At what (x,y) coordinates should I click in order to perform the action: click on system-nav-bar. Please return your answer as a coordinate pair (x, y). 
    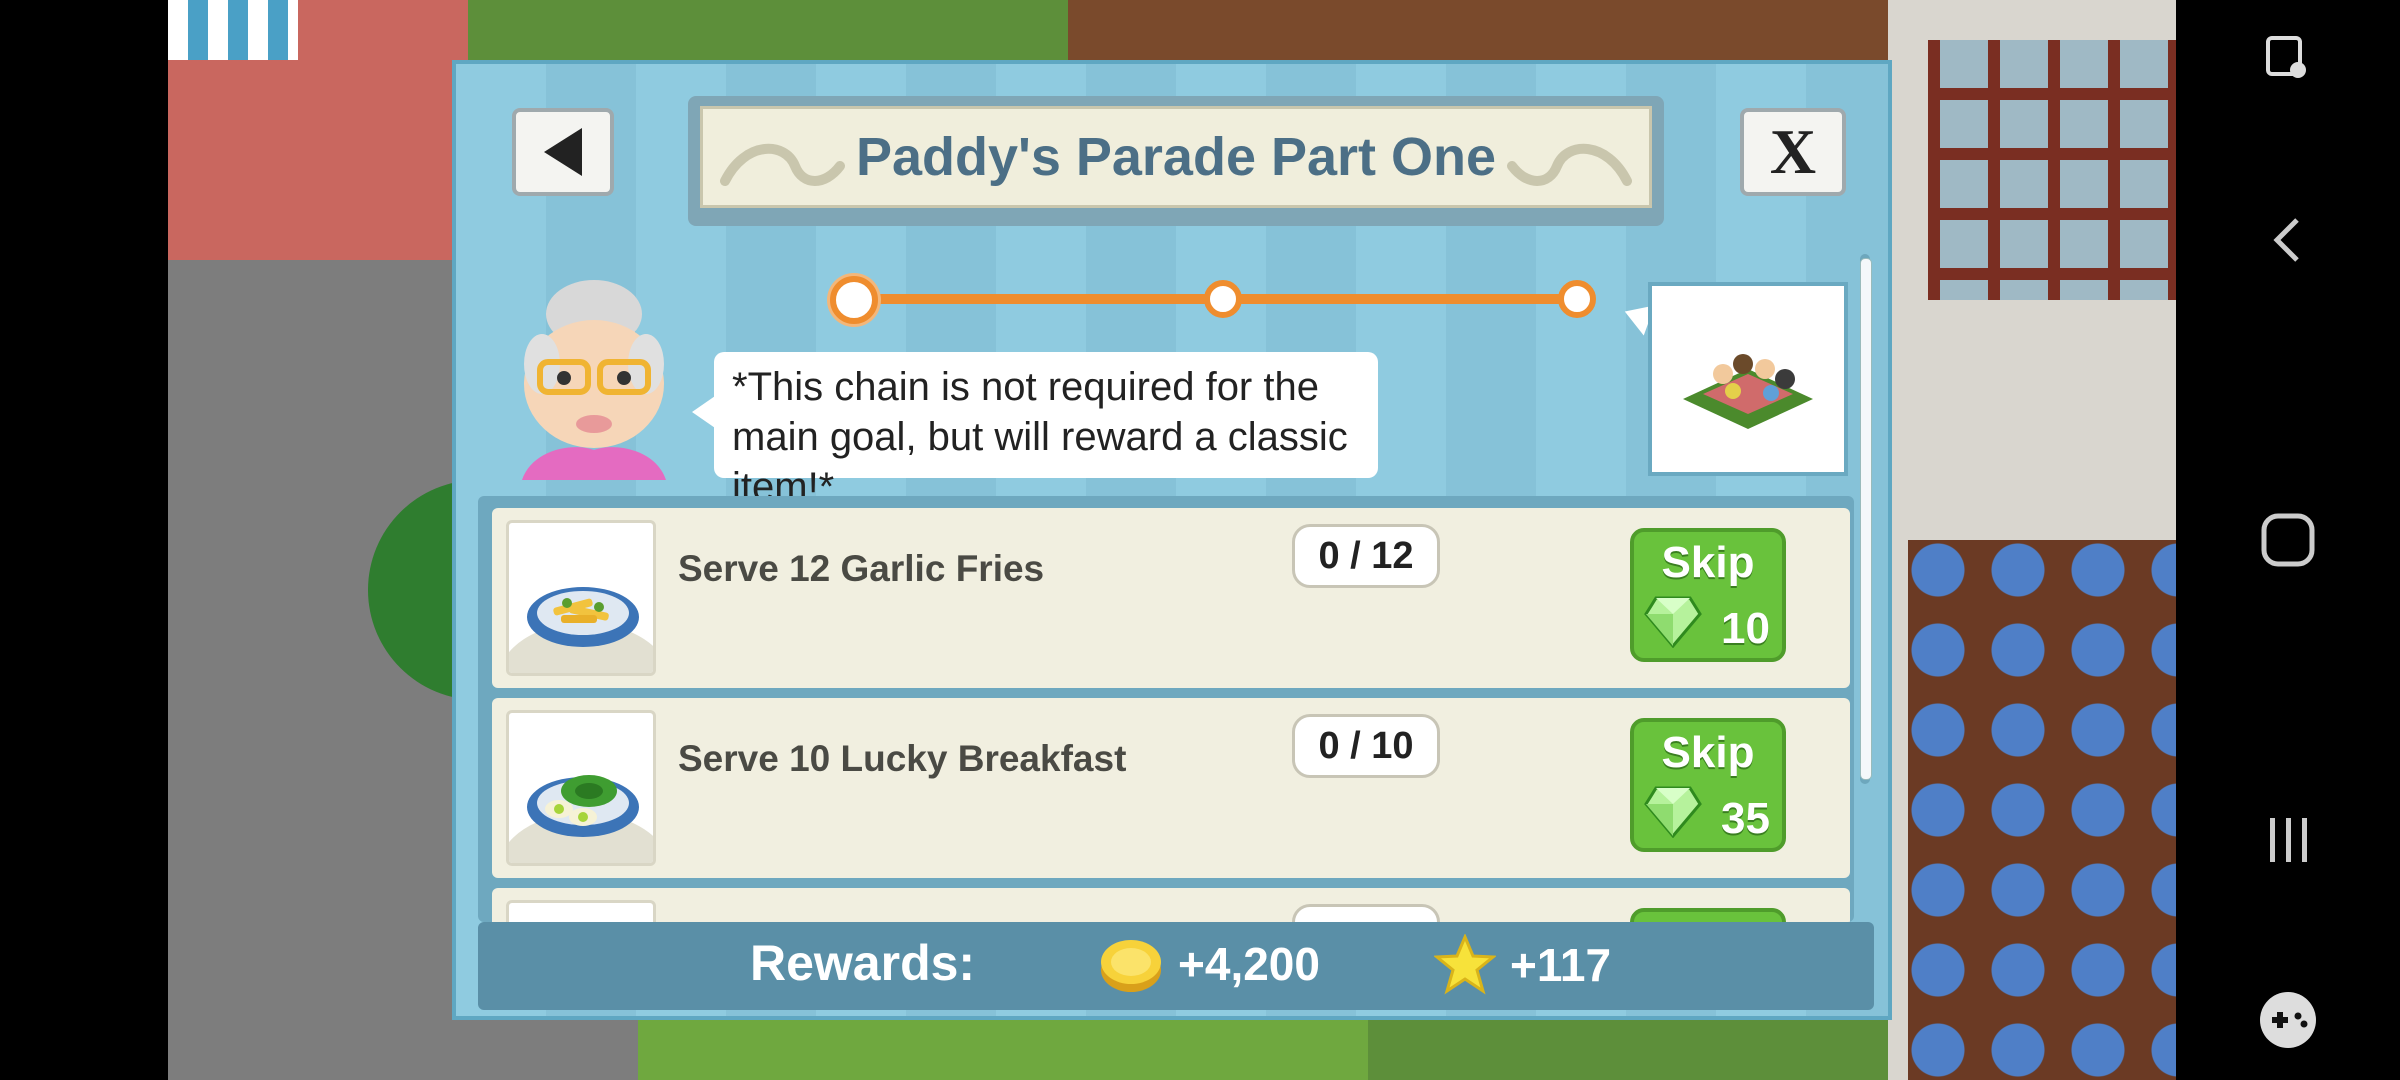
    Looking at the image, I should click on (2288, 540).